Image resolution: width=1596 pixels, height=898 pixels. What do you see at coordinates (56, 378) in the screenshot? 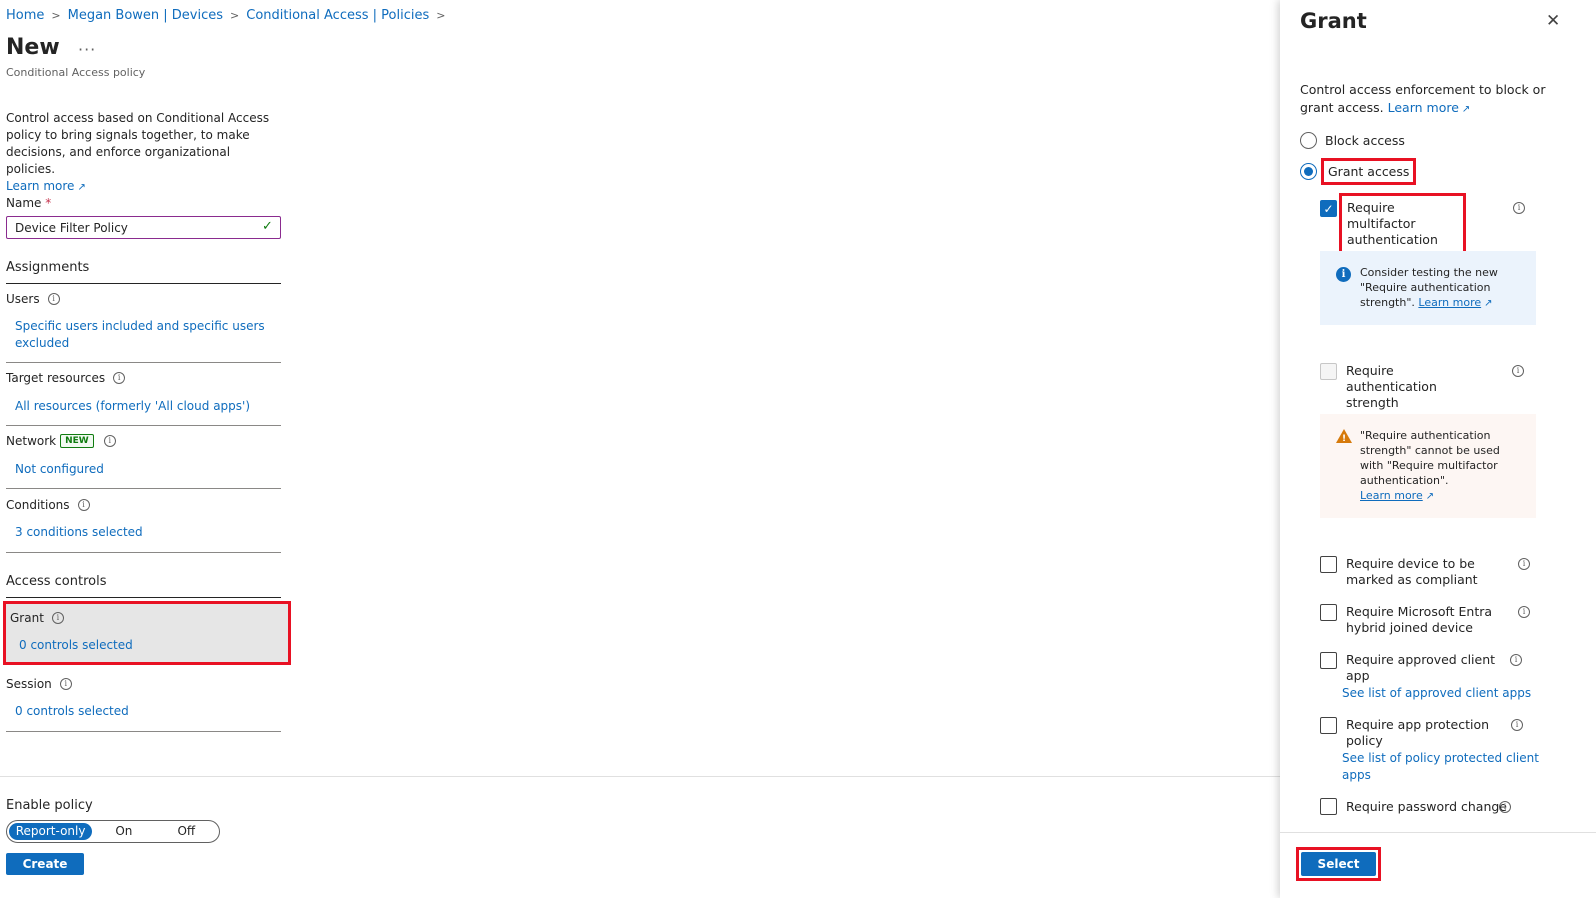
I see `target-resources-label-text: Target resources` at bounding box center [56, 378].